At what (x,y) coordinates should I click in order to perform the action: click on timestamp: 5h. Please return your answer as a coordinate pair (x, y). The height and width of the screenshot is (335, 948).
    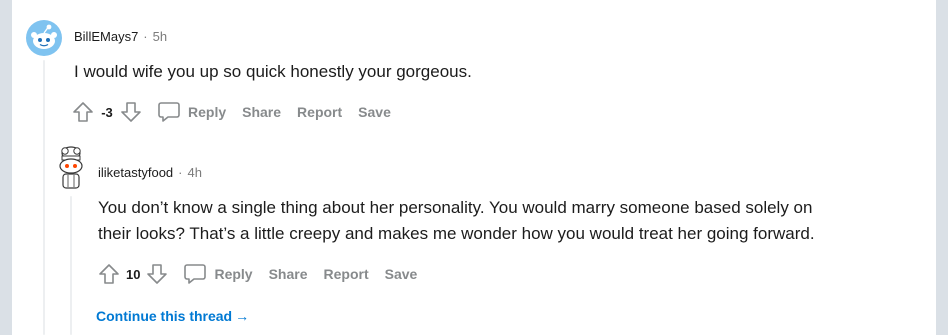
    Looking at the image, I should click on (160, 36).